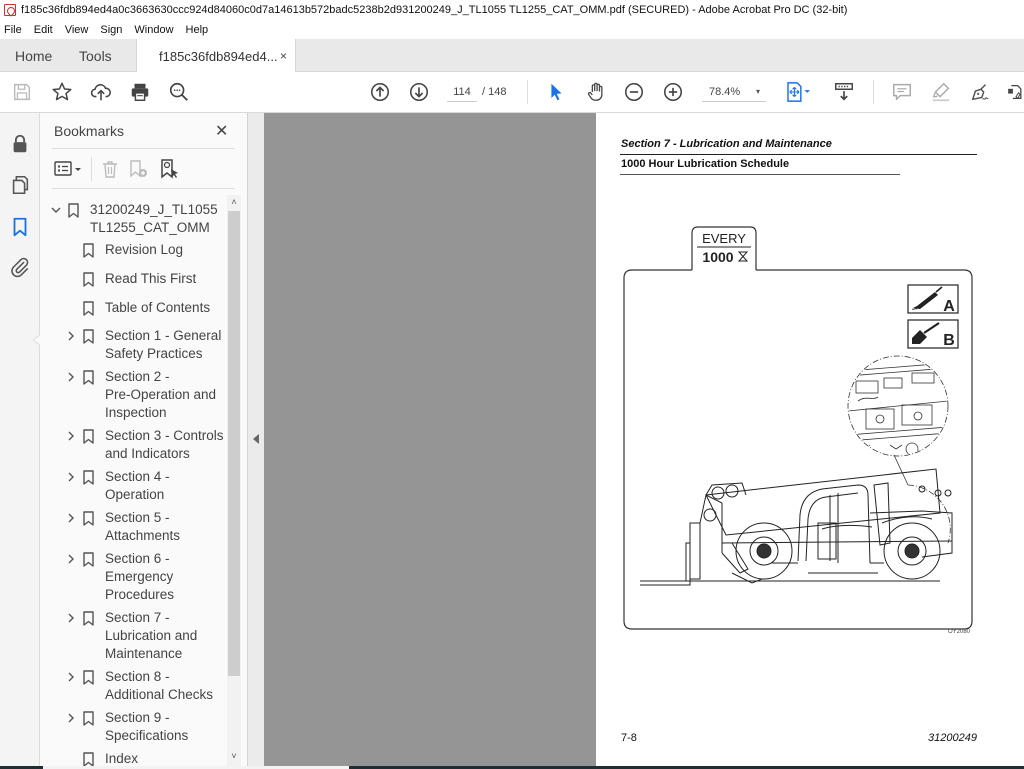 The width and height of the screenshot is (1024, 769). What do you see at coordinates (95, 55) in the screenshot?
I see `tab-tools: Tools` at bounding box center [95, 55].